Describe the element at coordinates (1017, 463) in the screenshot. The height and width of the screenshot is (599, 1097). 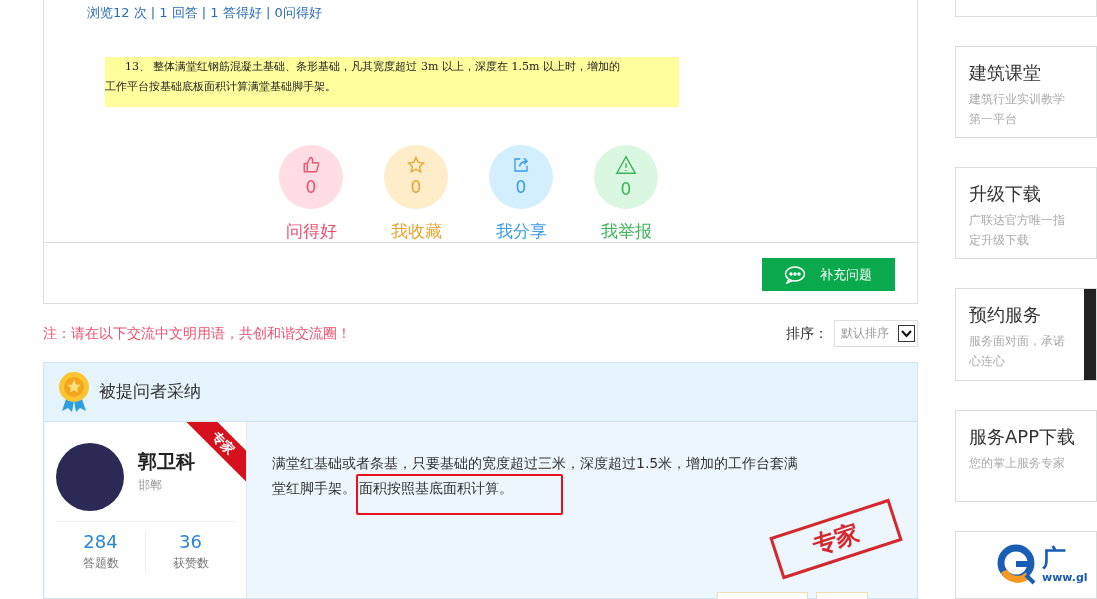
I see `card-subtitle: 您的掌上服务专家` at that location.